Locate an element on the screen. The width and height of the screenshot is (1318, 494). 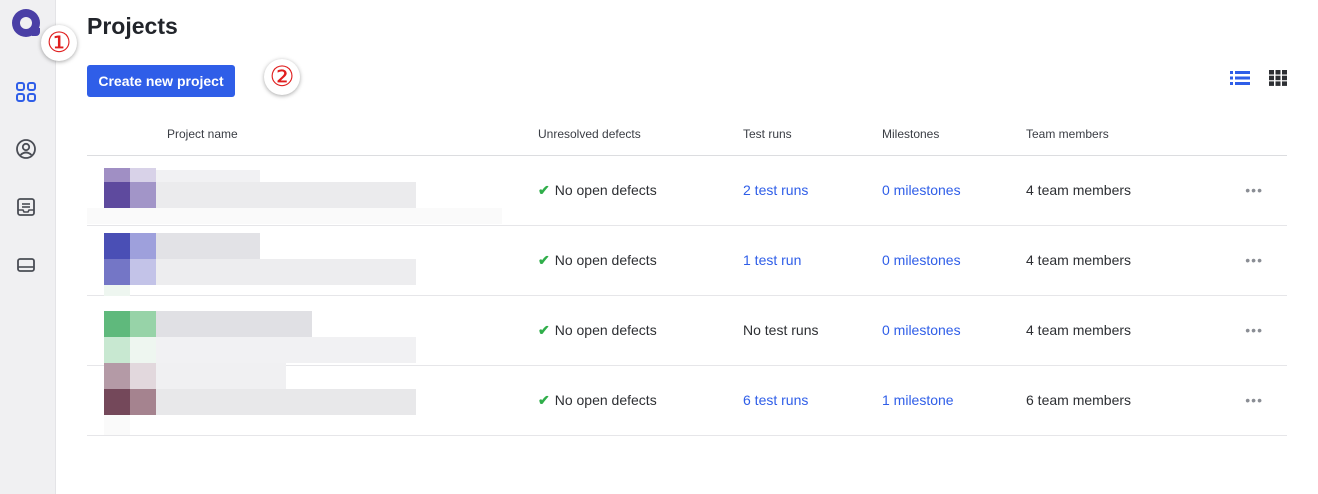
sidebar-item-devices is located at coordinates (26, 265).